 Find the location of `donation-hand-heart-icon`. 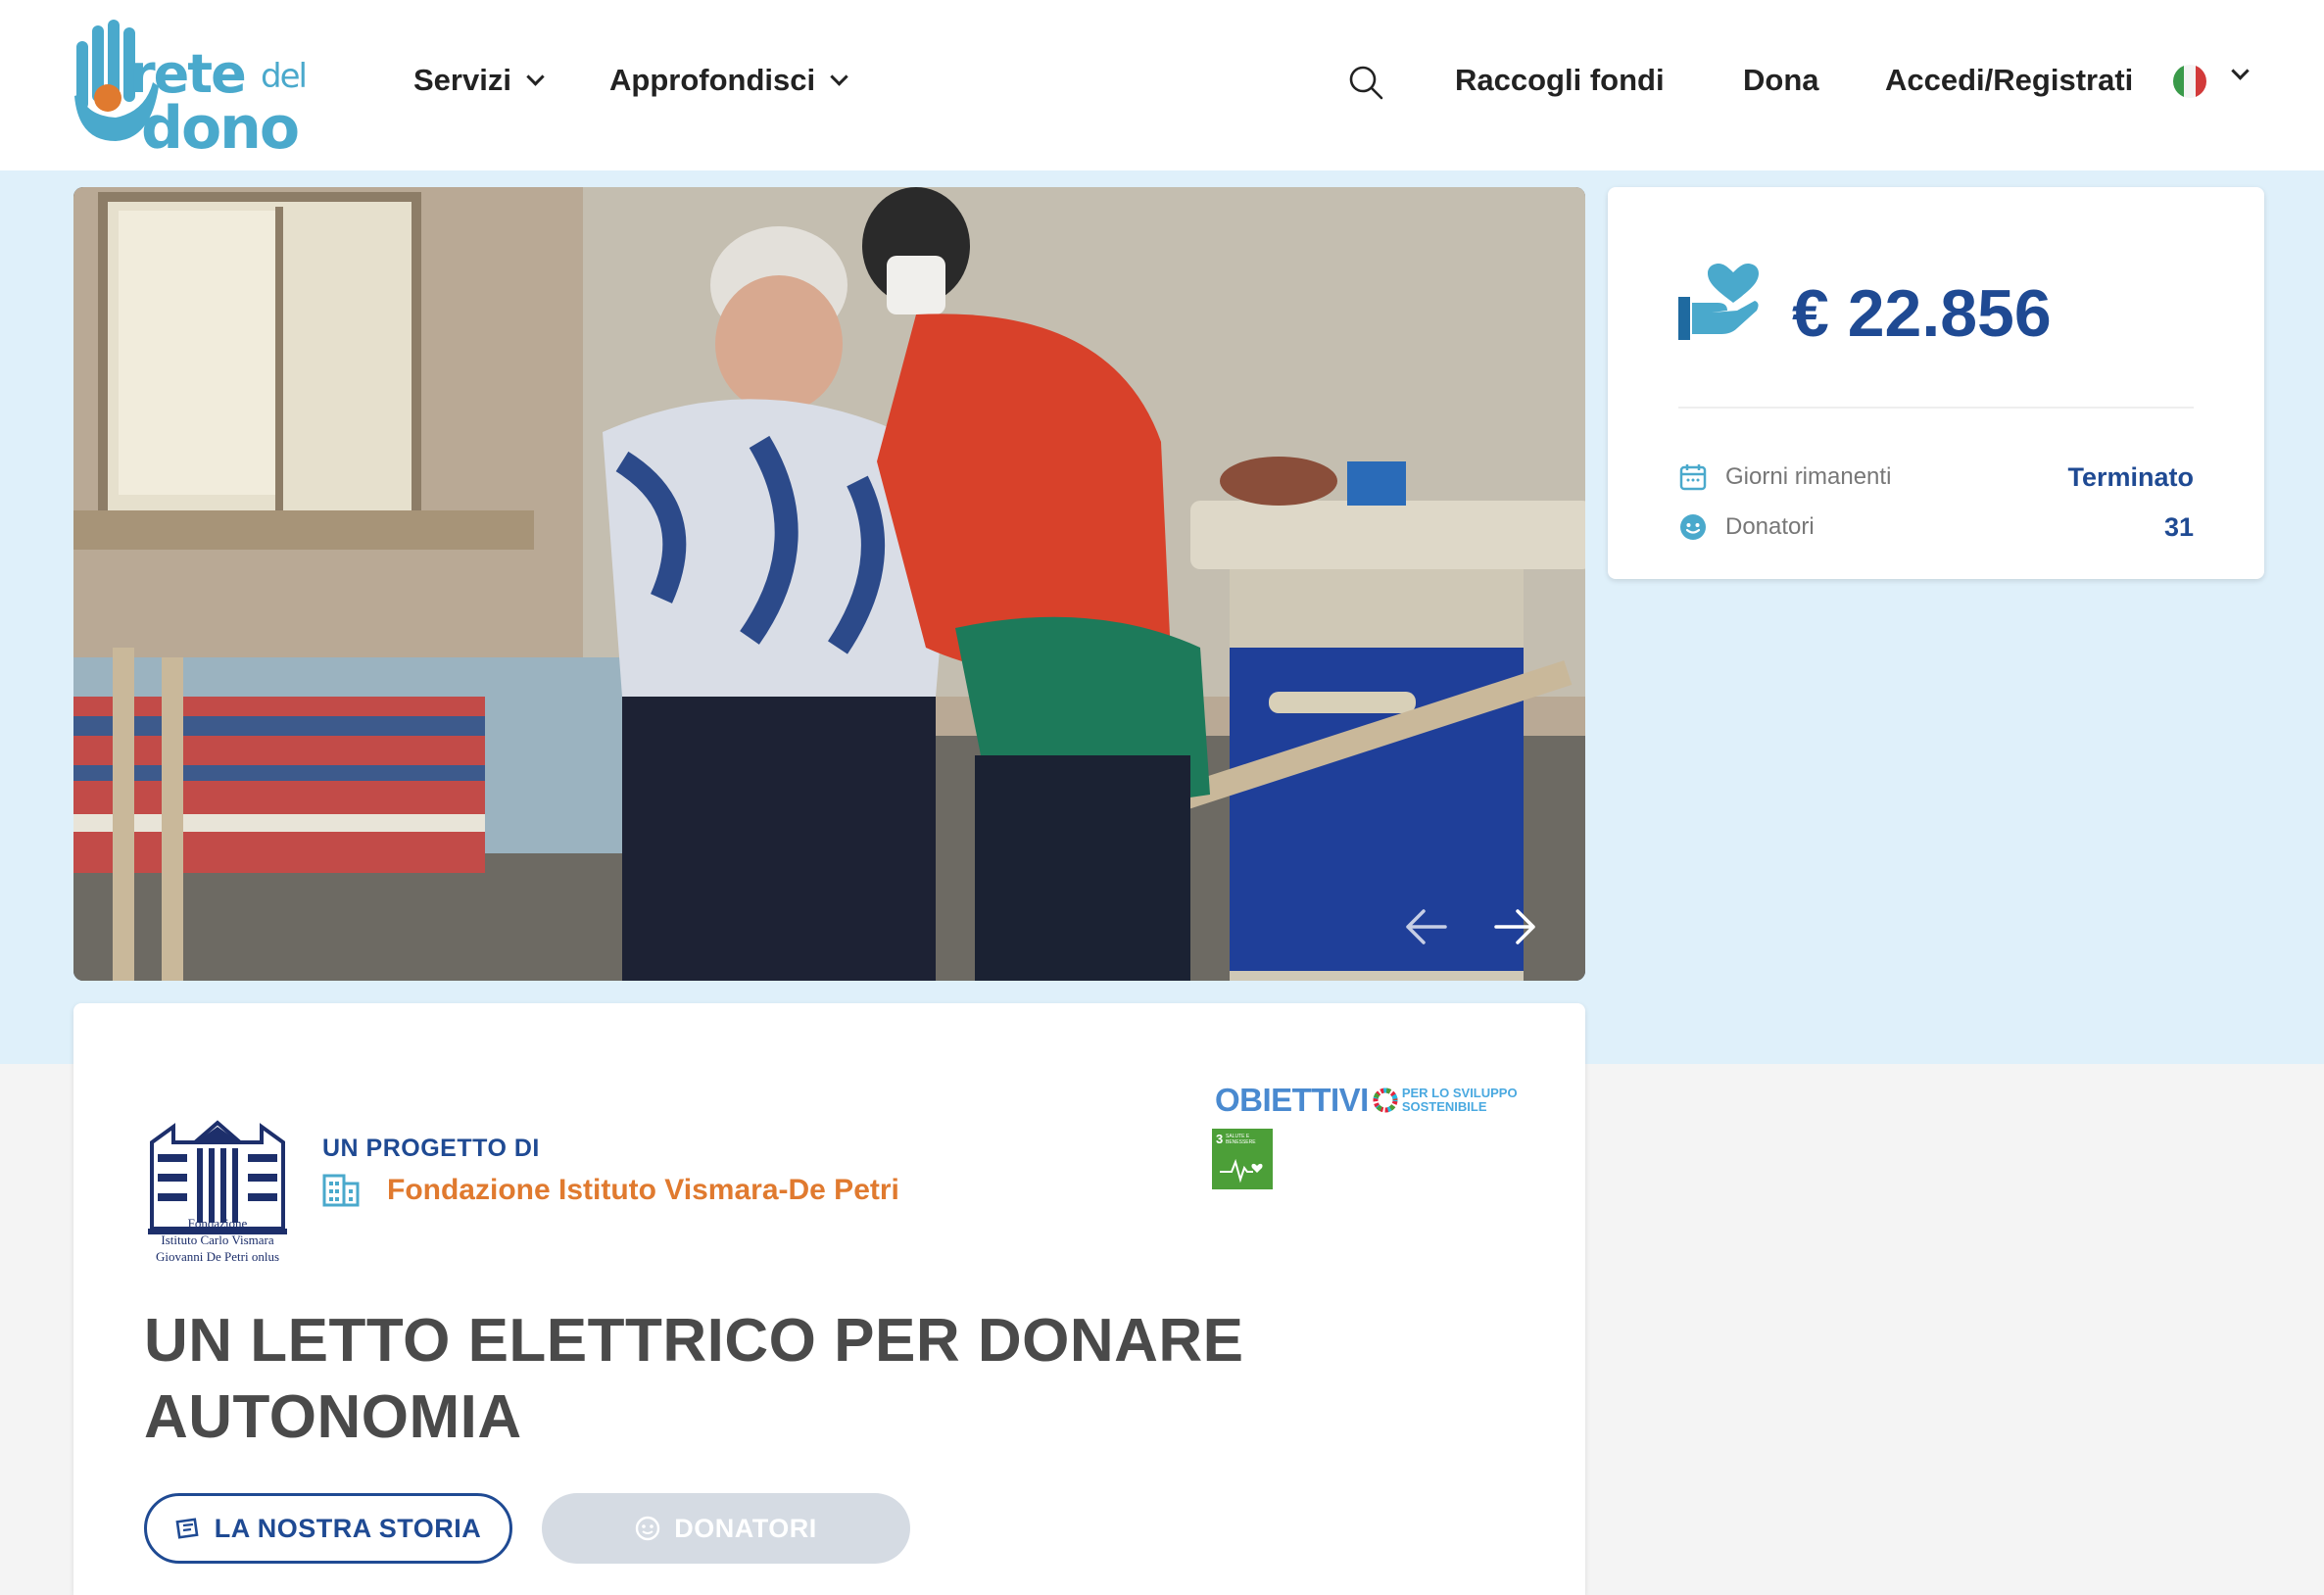

donation-hand-heart-icon is located at coordinates (1718, 302).